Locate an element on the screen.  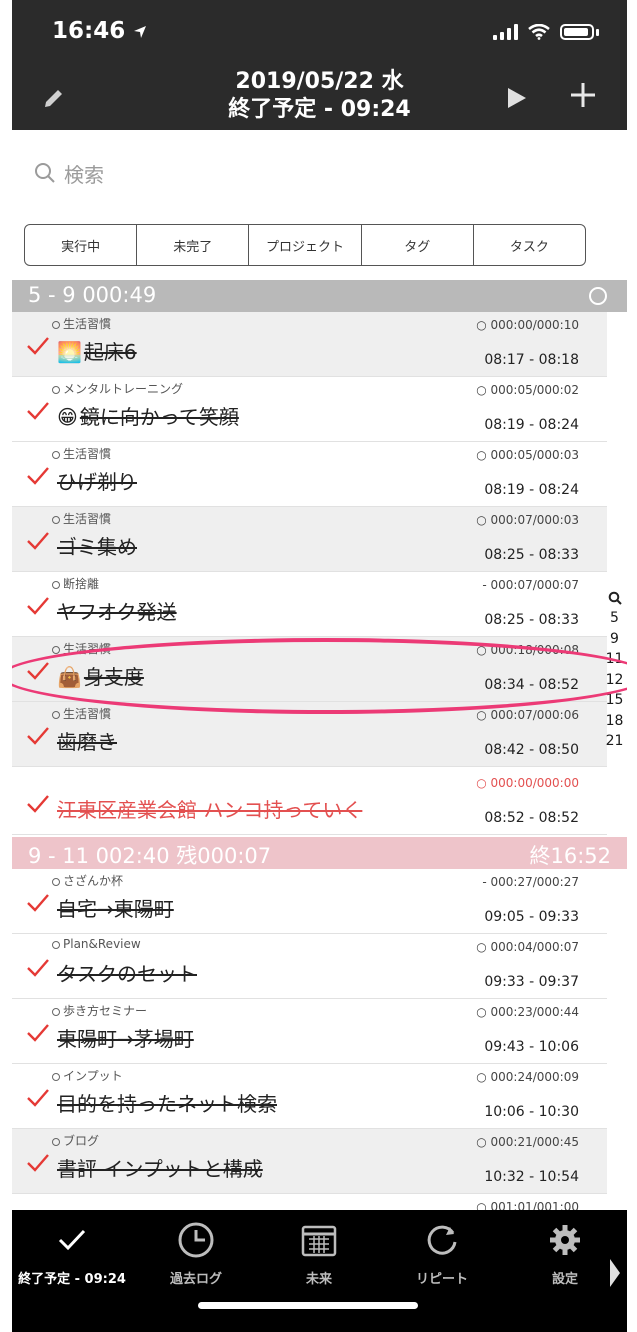
play-button is located at coordinates (517, 100).